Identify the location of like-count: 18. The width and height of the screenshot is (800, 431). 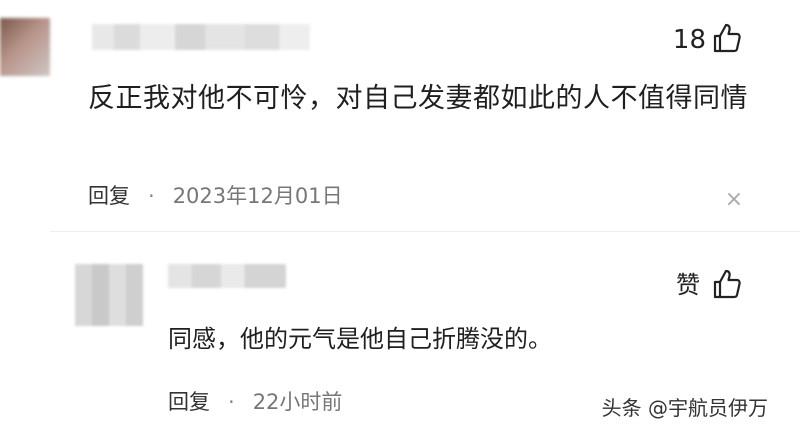
(689, 40).